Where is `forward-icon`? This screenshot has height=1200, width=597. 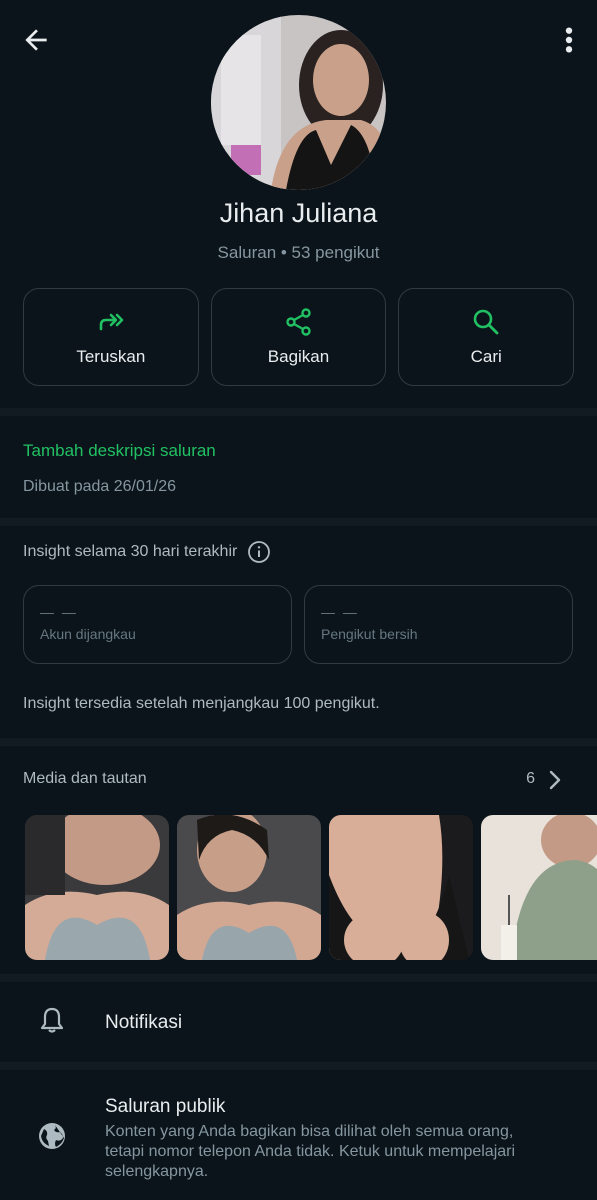 forward-icon is located at coordinates (111, 322).